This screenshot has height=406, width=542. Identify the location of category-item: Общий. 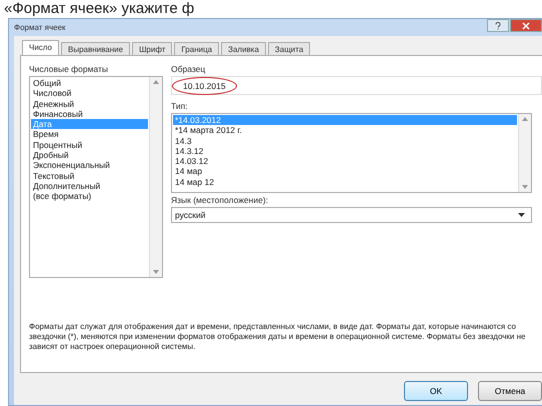
(89, 83).